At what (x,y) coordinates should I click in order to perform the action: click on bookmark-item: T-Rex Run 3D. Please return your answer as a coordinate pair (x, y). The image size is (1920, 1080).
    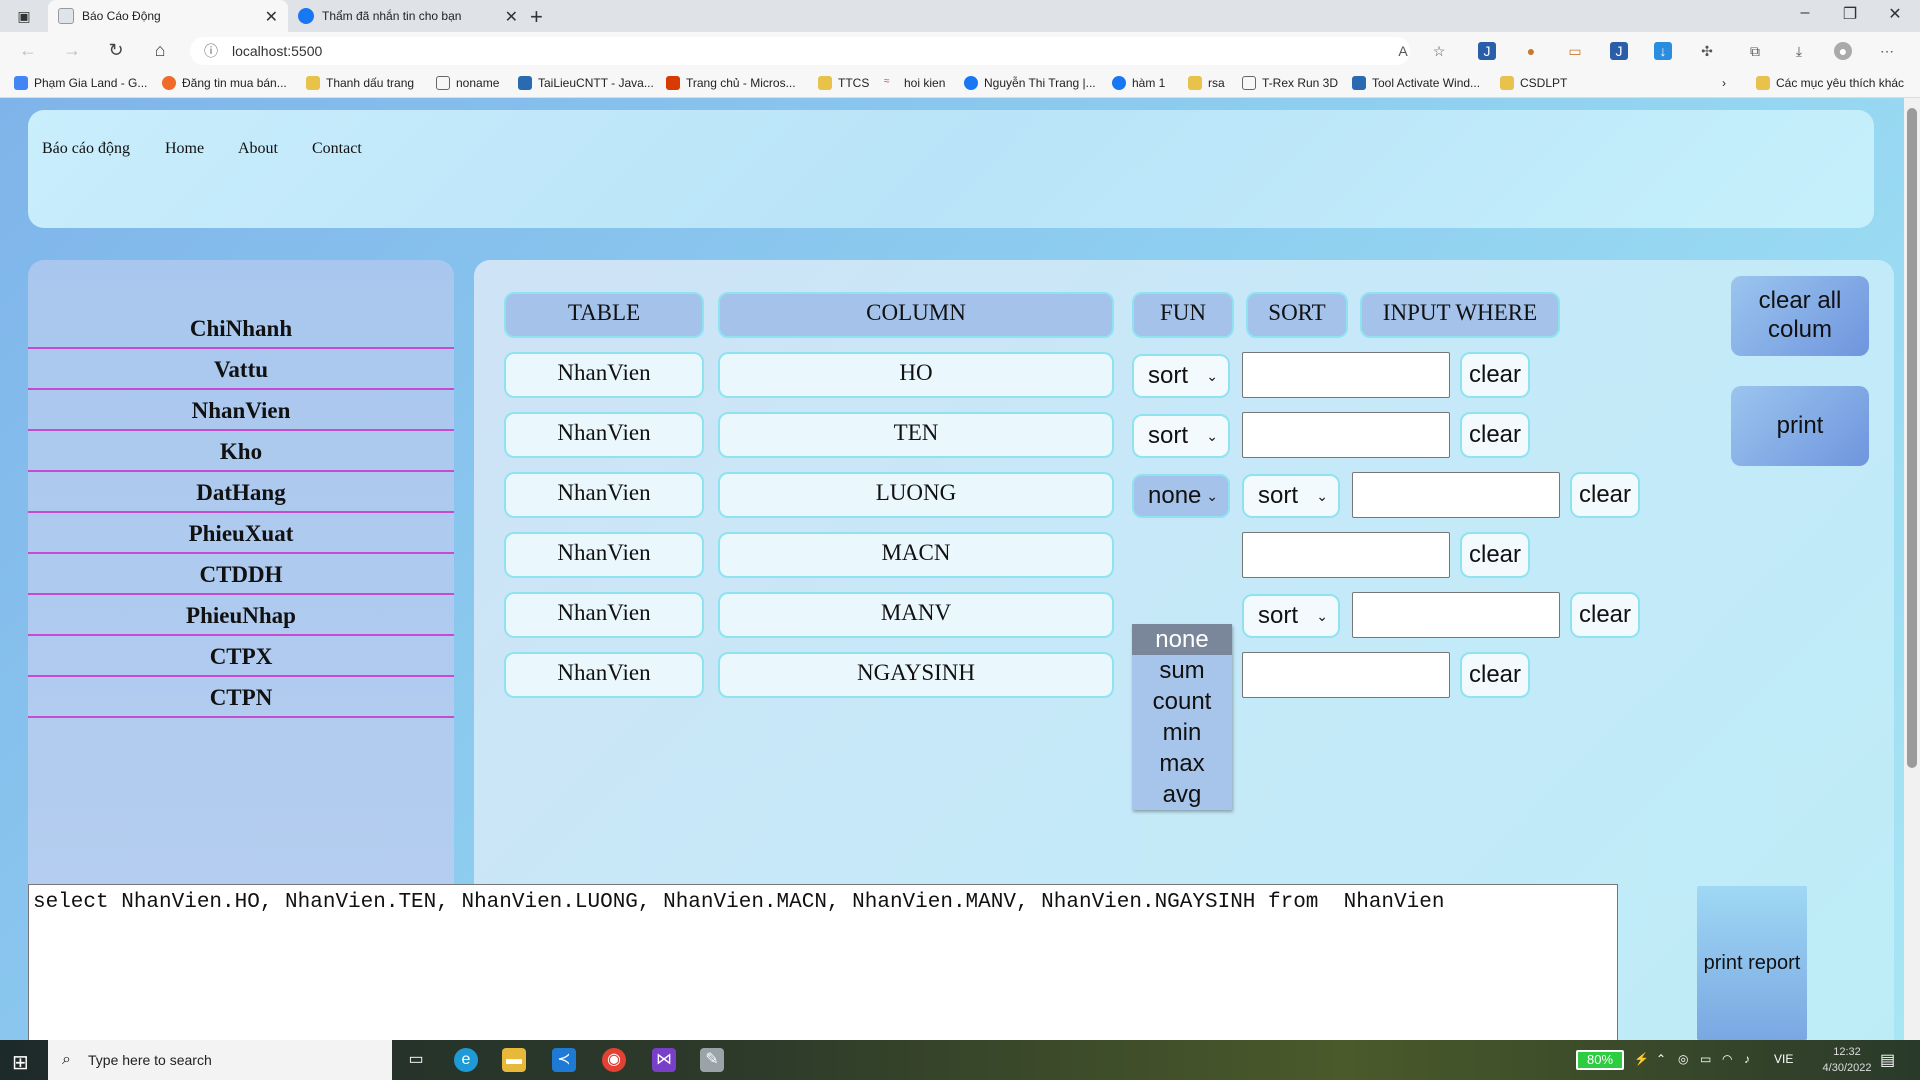
    Looking at the image, I should click on (1290, 83).